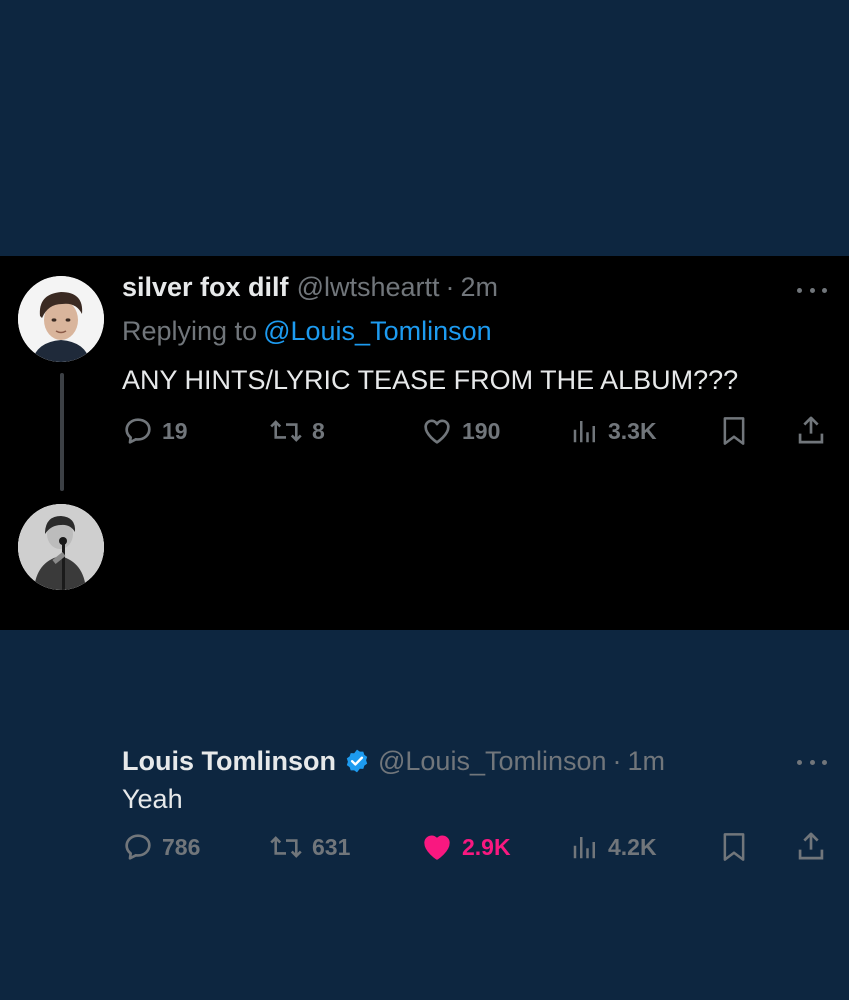 This screenshot has width=849, height=1000. What do you see at coordinates (205, 287) in the screenshot?
I see `display-name: silver fox dilf` at bounding box center [205, 287].